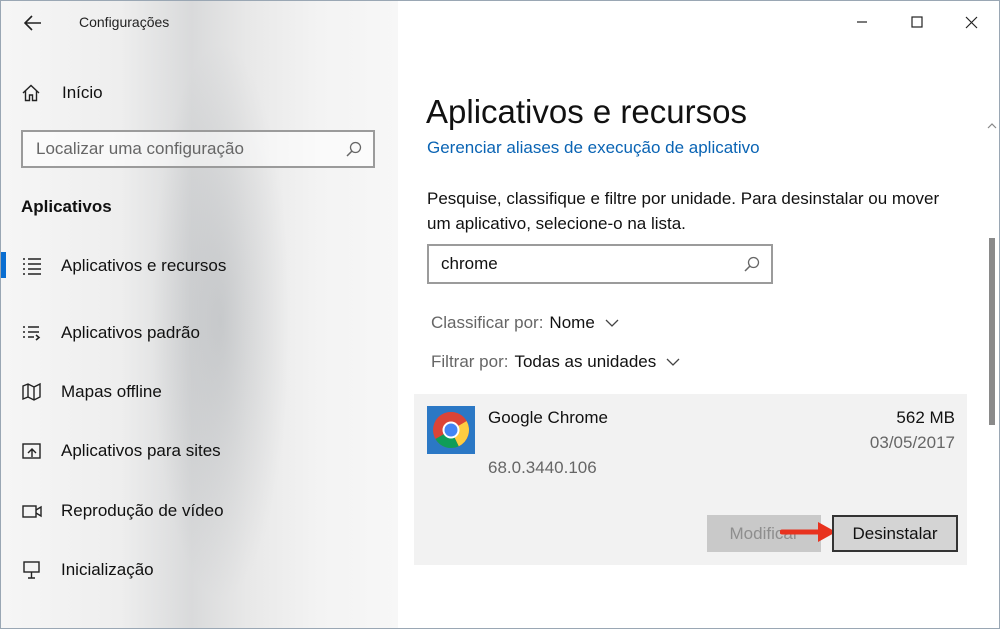 This screenshot has width=1000, height=629. I want to click on sidebar-item-apps-features: Aplicativos e recursos, so click(199, 265).